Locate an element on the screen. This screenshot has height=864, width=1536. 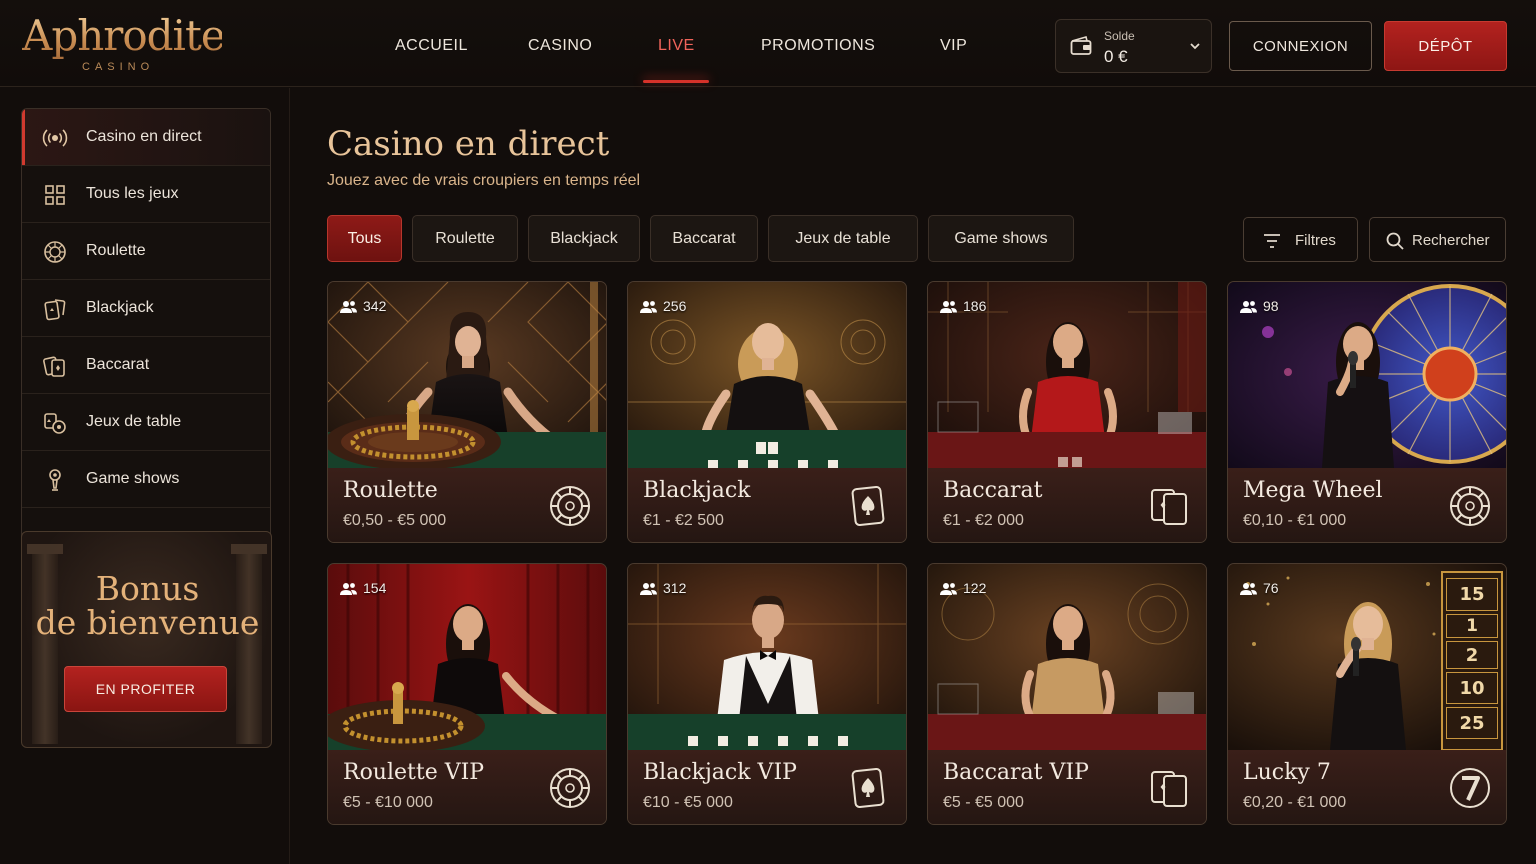
microphone-icon is located at coordinates (55, 480).